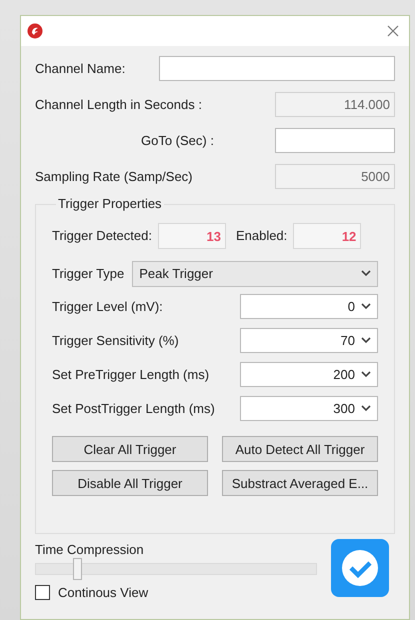  What do you see at coordinates (103, 592) in the screenshot?
I see `checkbox-label: Continous View` at bounding box center [103, 592].